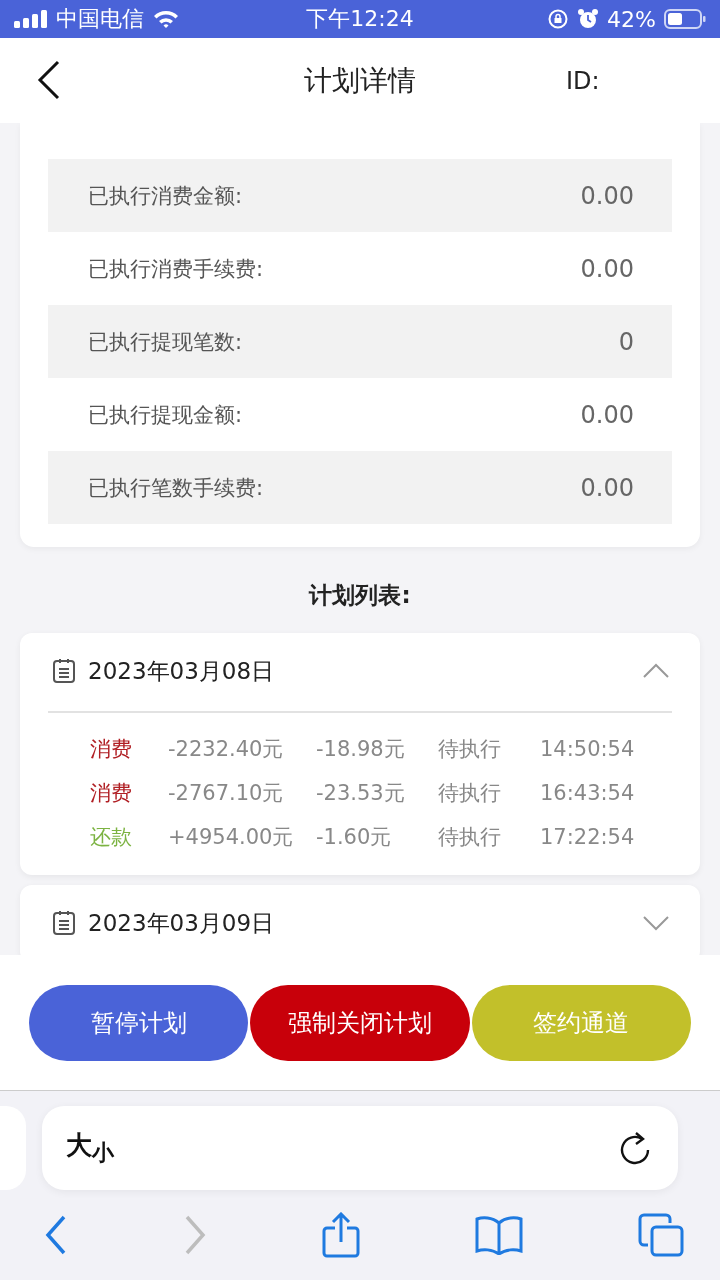 Image resolution: width=720 pixels, height=1280 pixels. I want to click on record-amount: -2232.40元, so click(226, 749).